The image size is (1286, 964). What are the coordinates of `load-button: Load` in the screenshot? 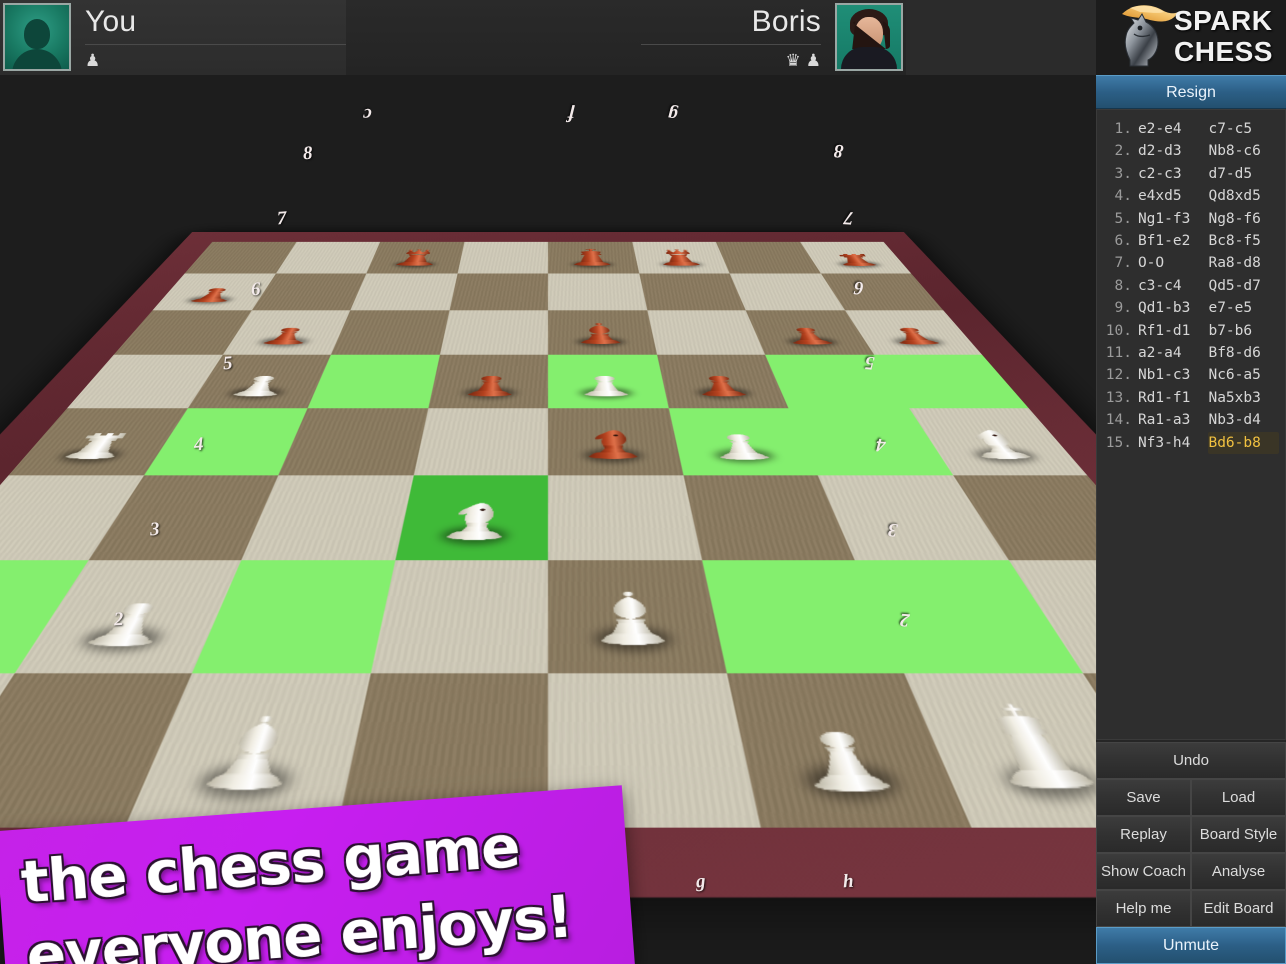 It's located at (1238, 797).